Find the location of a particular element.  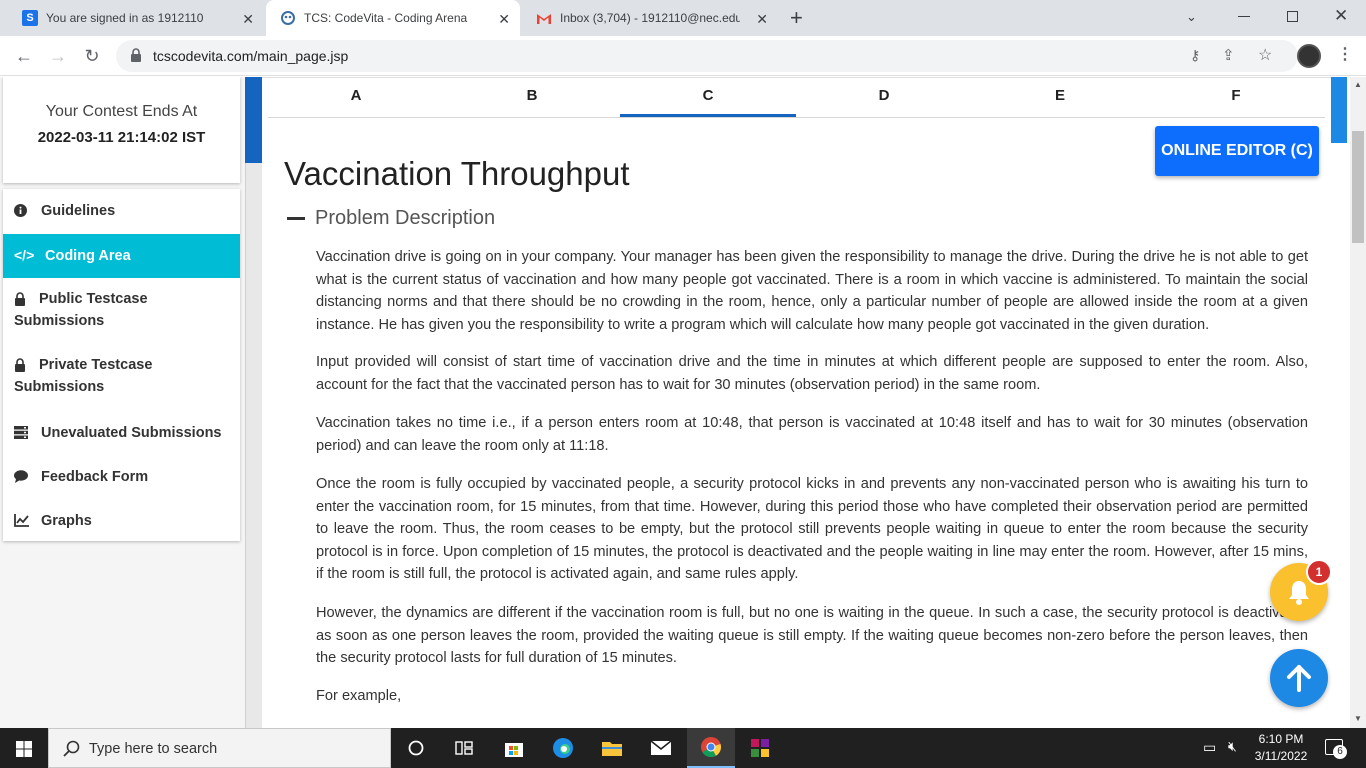

content-right-accent is located at coordinates (1339, 110).